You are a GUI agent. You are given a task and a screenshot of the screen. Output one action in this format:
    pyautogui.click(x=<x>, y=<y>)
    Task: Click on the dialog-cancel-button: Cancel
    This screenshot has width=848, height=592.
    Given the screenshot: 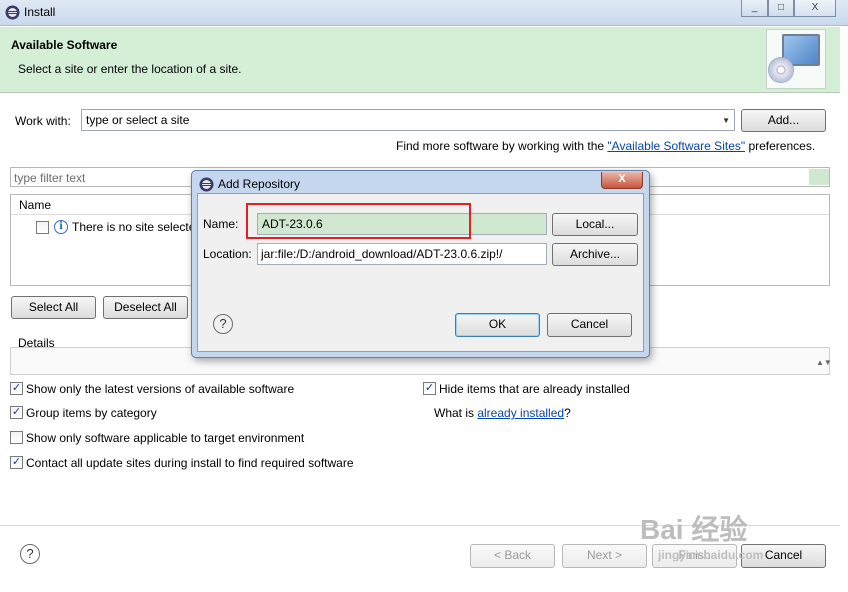 What is the action you would take?
    pyautogui.click(x=589, y=325)
    